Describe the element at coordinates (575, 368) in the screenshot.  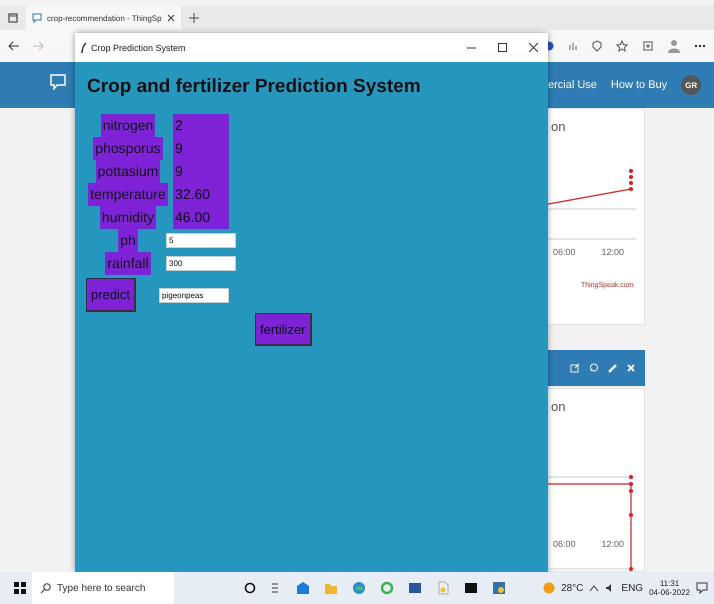
I see `edit-icon` at that location.